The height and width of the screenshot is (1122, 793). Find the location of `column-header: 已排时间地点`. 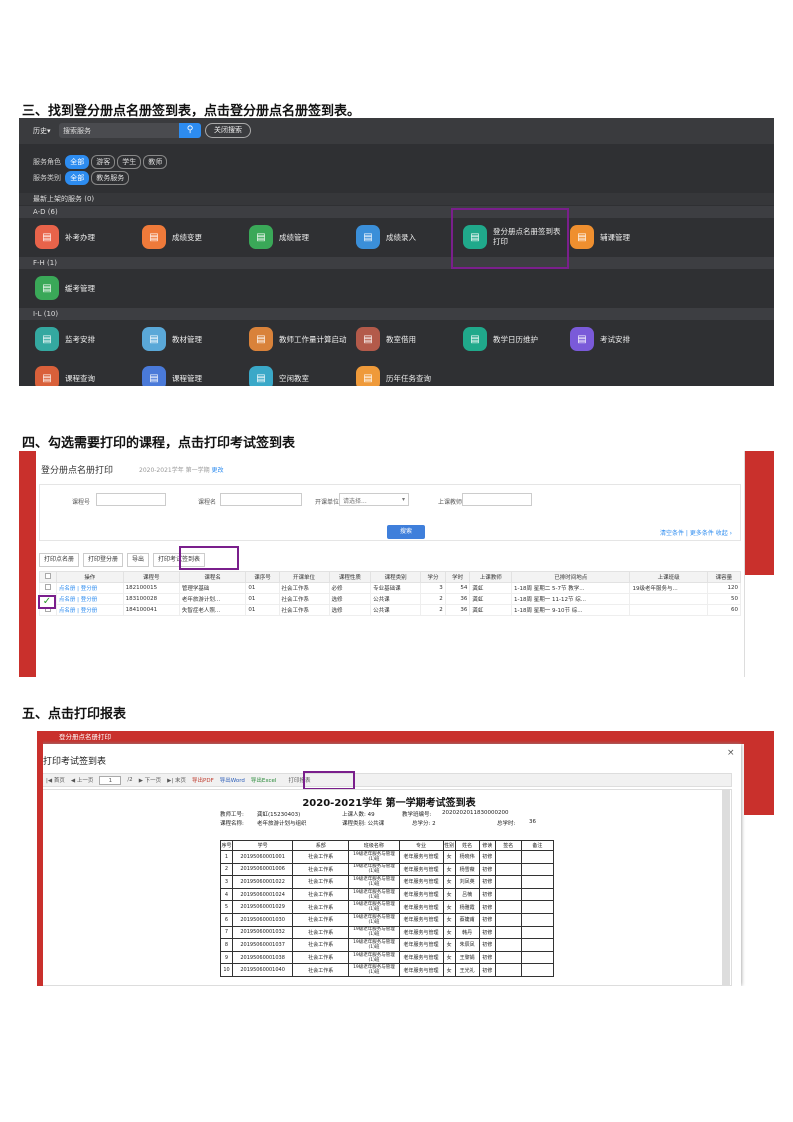

column-header: 已排时间地点 is located at coordinates (570, 577).